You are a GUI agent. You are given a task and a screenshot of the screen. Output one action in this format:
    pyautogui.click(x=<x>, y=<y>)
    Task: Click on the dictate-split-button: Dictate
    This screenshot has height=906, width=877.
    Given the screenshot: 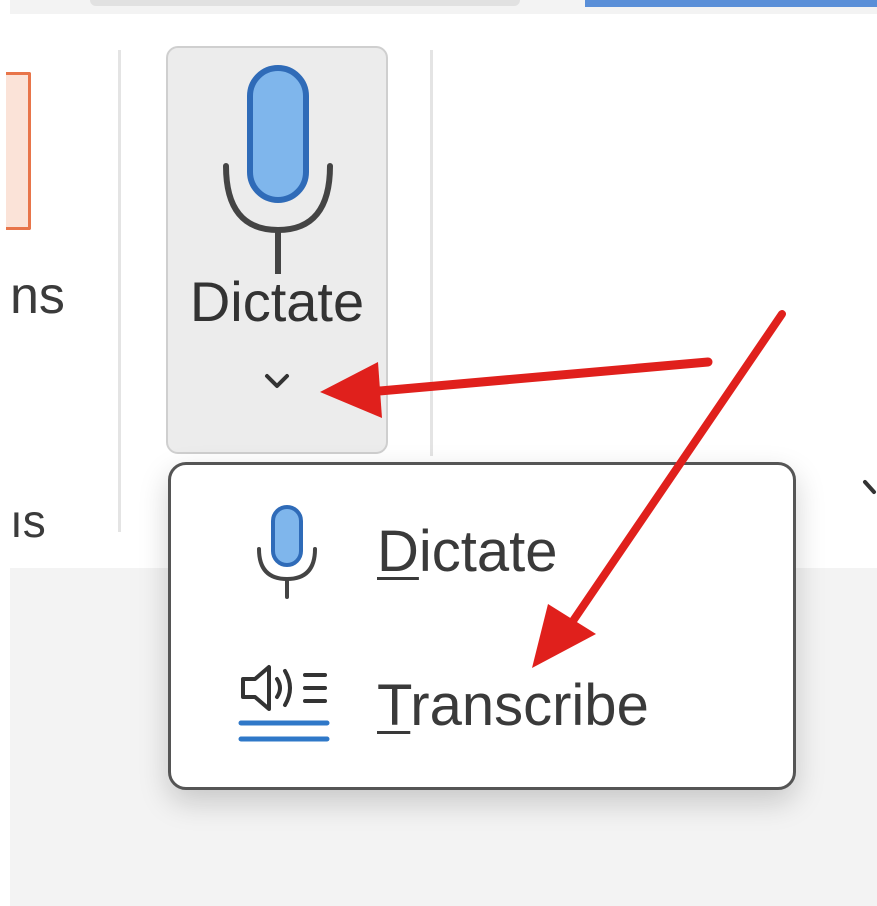 What is the action you would take?
    pyautogui.click(x=277, y=250)
    